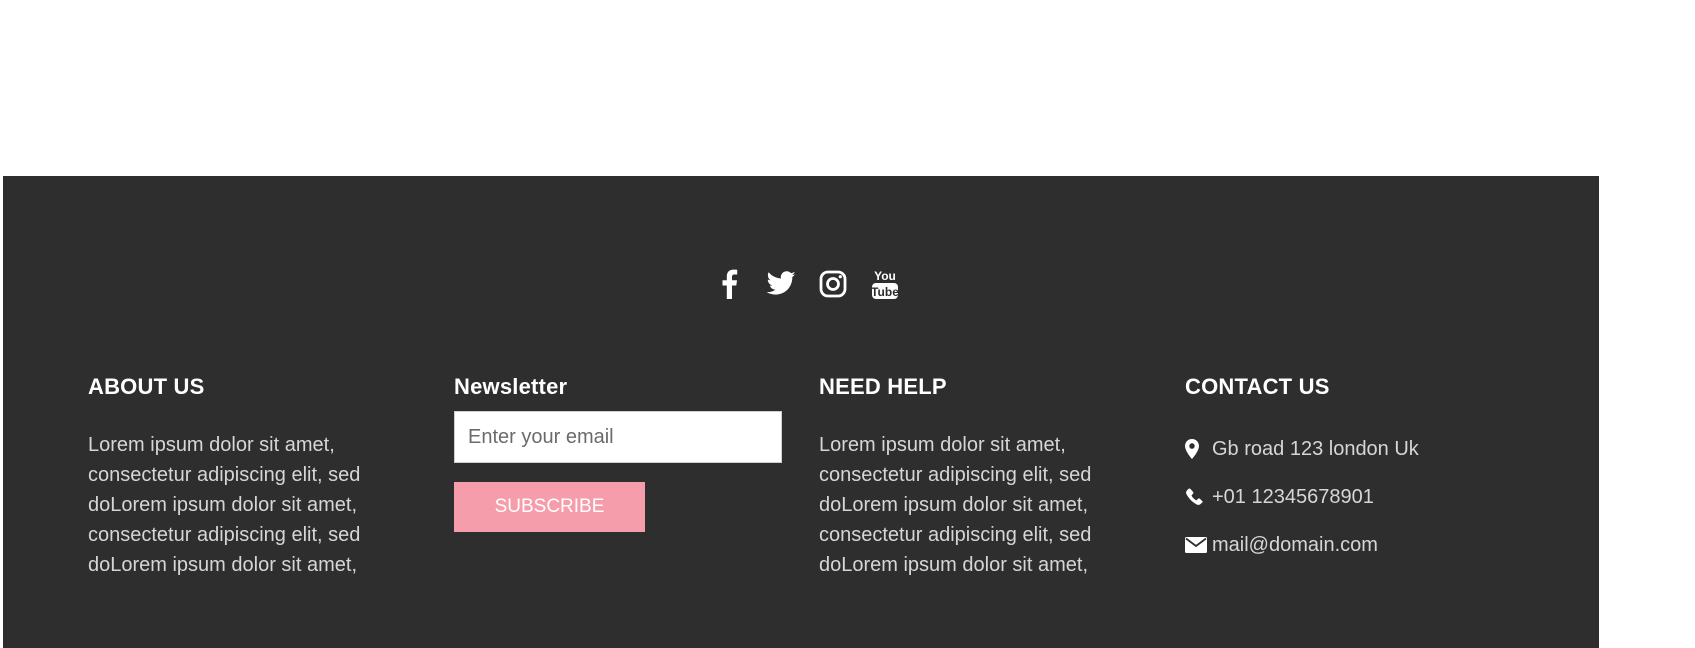  I want to click on facebook-link, so click(729, 284).